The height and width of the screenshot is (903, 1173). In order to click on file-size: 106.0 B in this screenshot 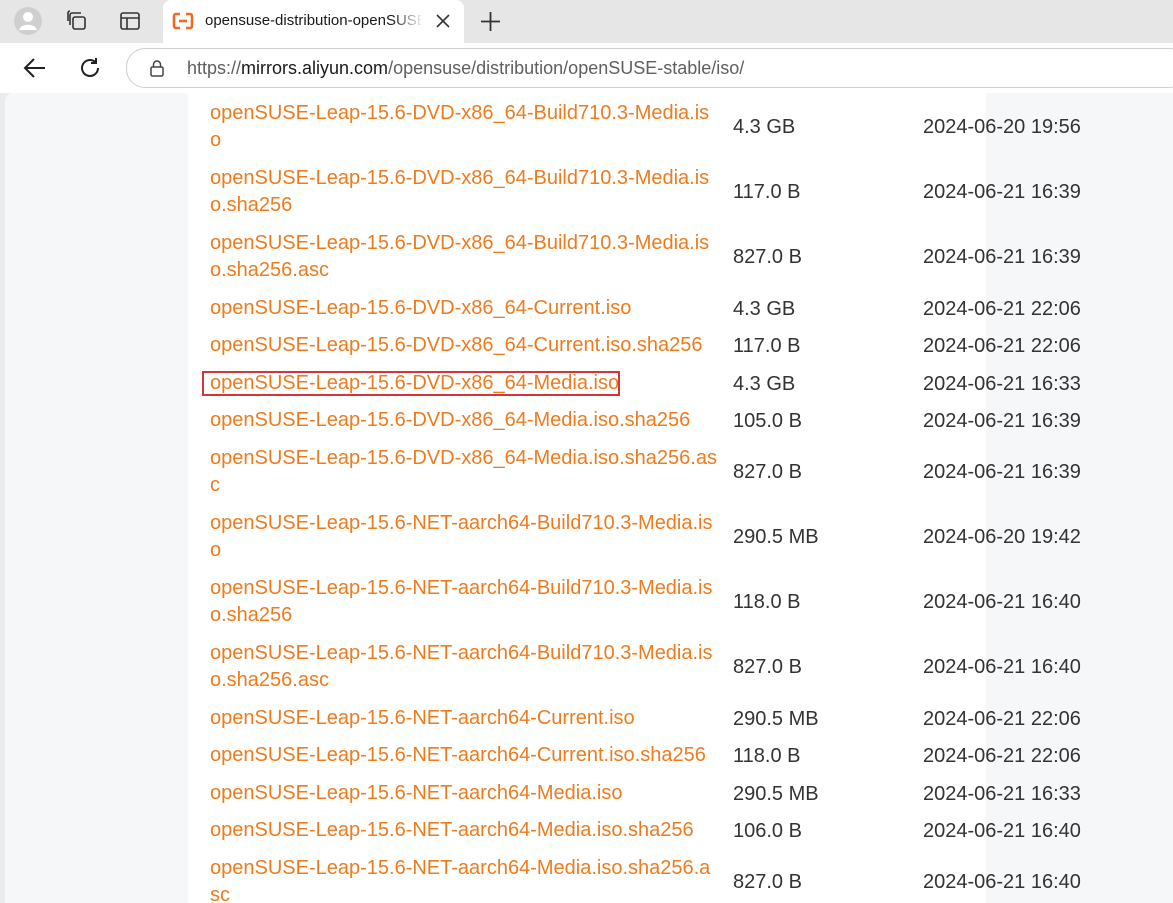, I will do `click(767, 830)`.